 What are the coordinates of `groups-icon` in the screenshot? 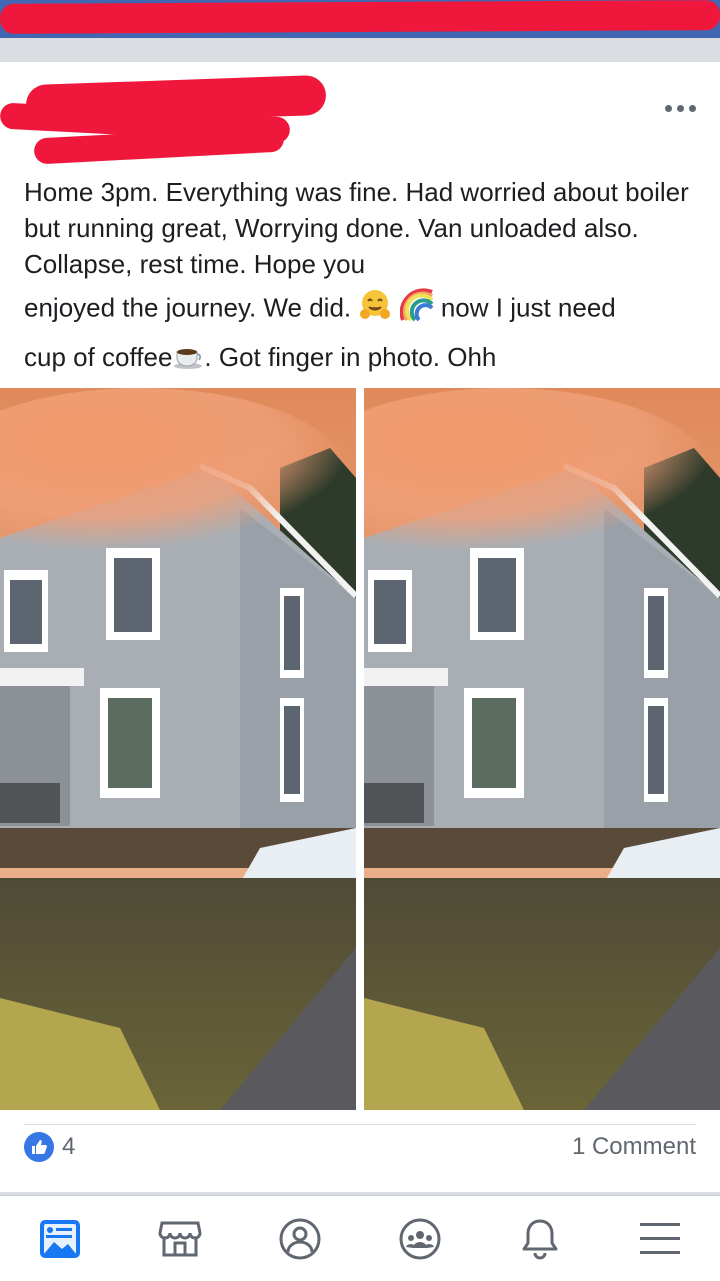 It's located at (420, 1238).